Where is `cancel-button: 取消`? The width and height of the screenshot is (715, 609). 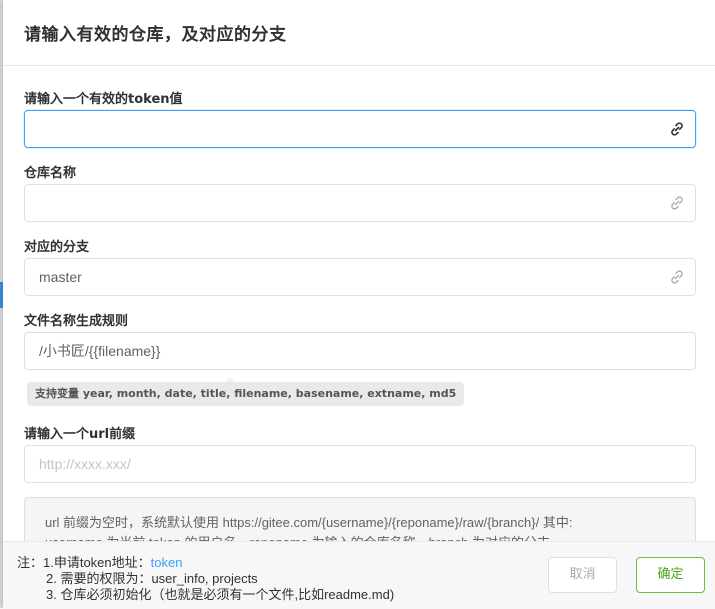
cancel-button: 取消 is located at coordinates (582, 575).